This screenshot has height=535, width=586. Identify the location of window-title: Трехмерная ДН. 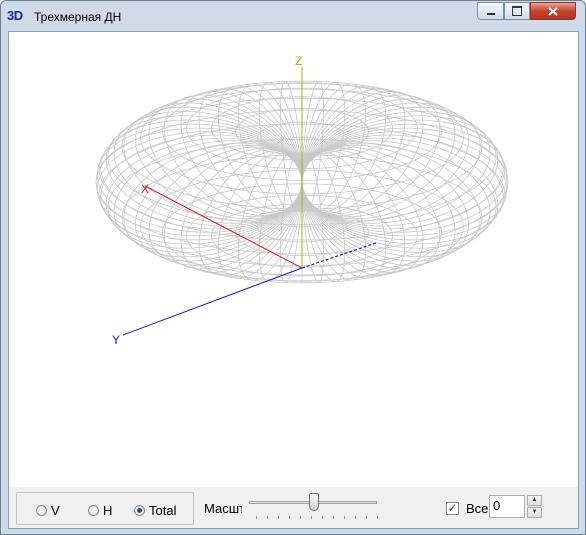
(78, 17).